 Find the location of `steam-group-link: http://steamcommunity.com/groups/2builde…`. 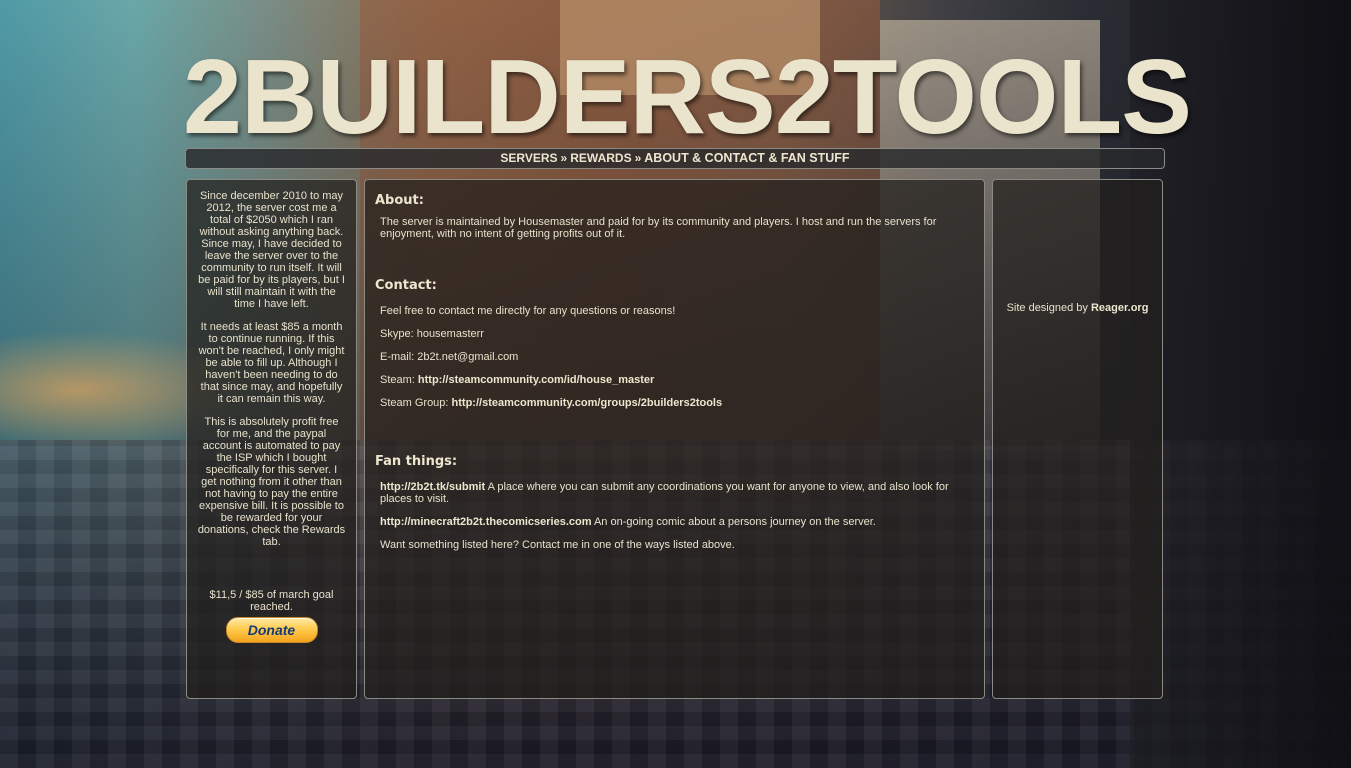

steam-group-link: http://steamcommunity.com/groups/2builde… is located at coordinates (587, 403).